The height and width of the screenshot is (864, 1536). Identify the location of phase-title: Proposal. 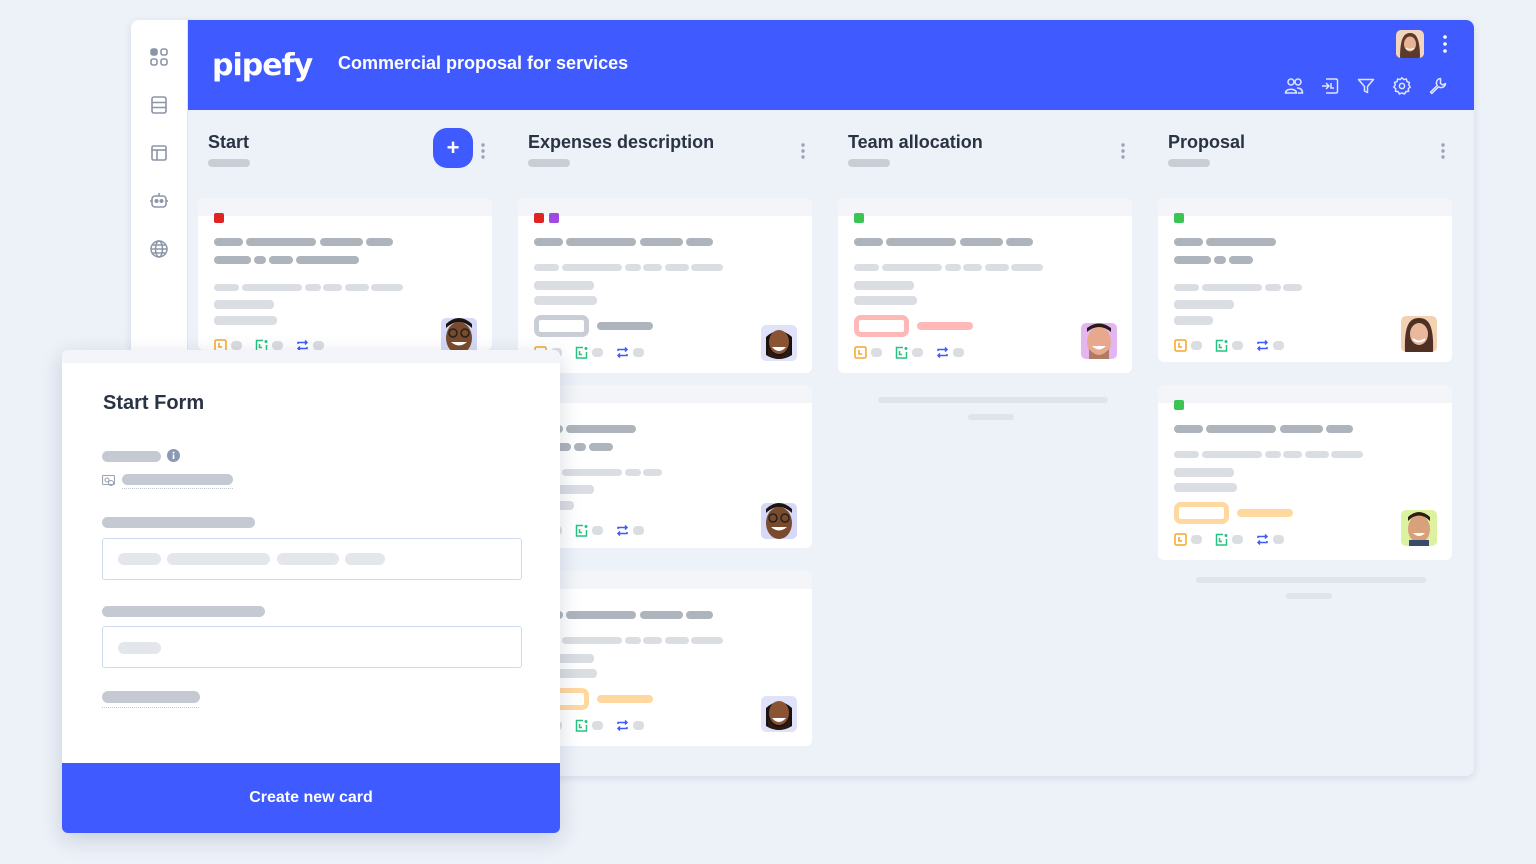
(1207, 142).